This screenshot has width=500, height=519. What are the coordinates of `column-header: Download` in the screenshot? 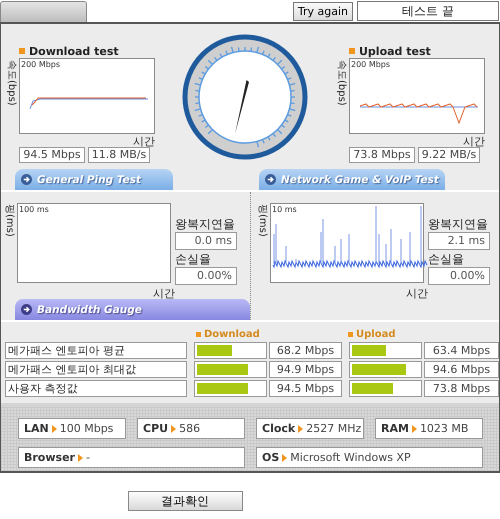 It's located at (232, 334).